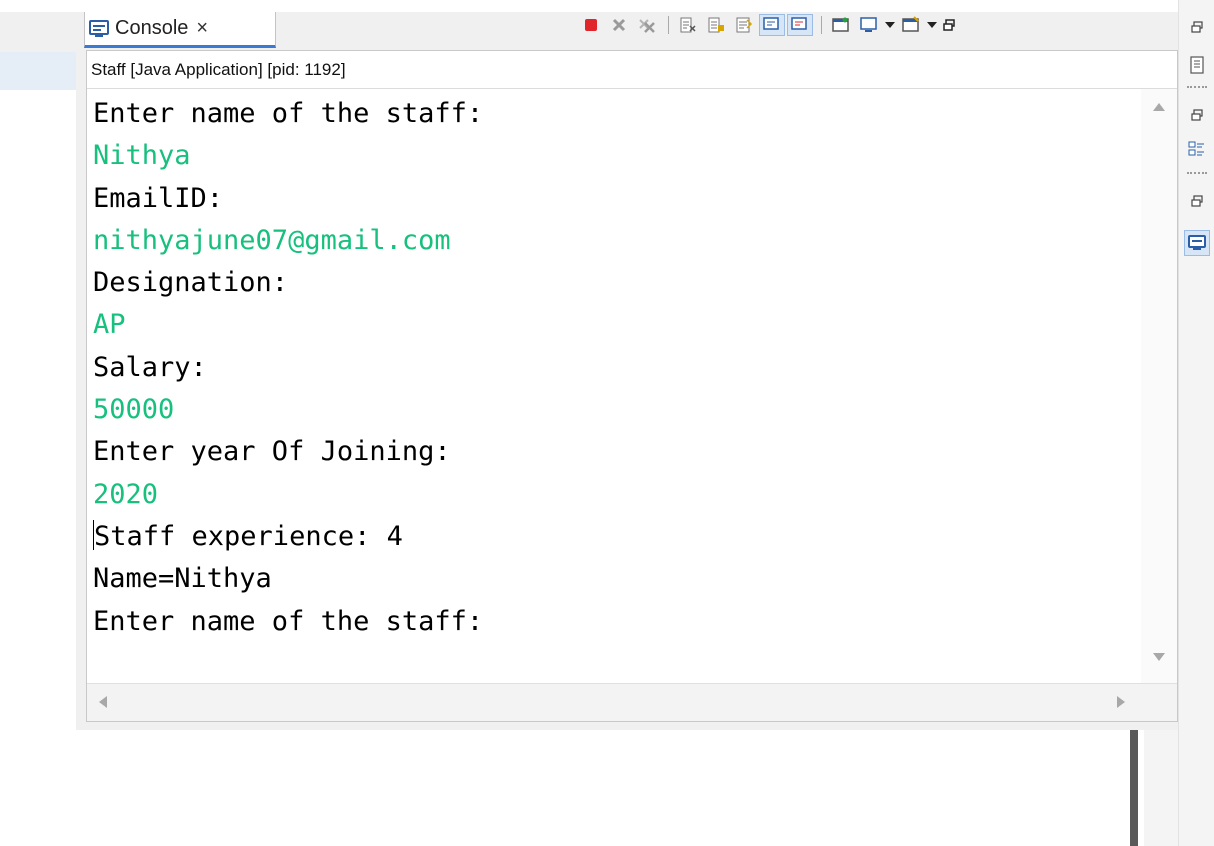 The height and width of the screenshot is (846, 1214). Describe the element at coordinates (248, 536) in the screenshot. I see `line-text: Staff experience: 4` at that location.